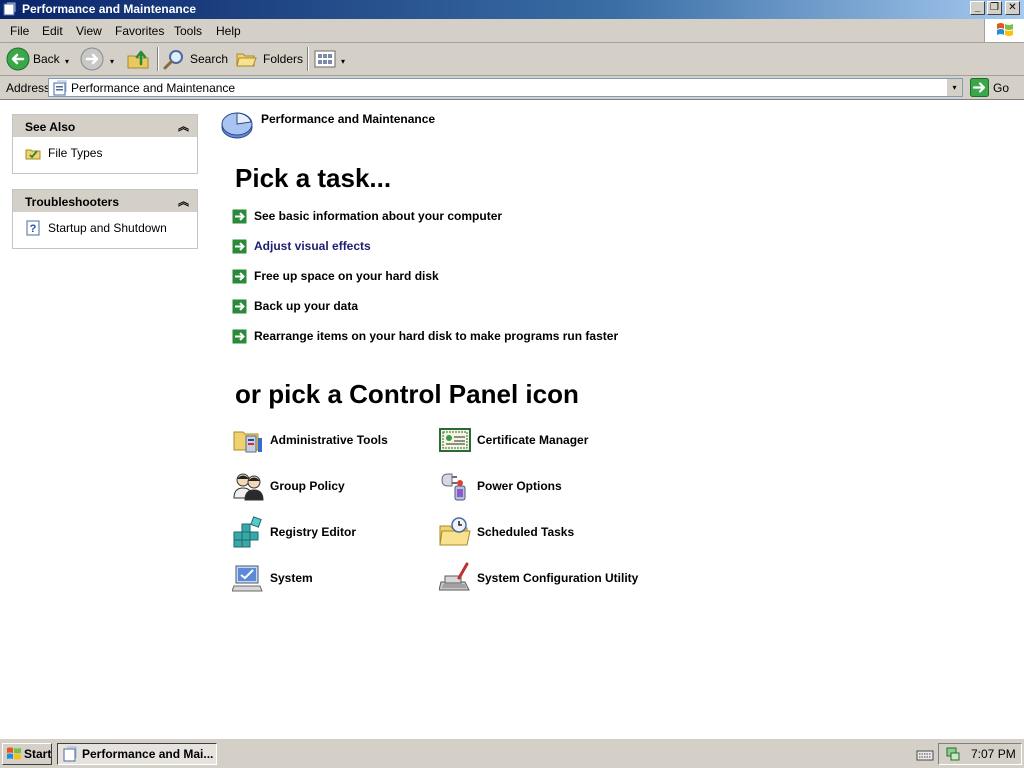  I want to click on menu-view: View, so click(89, 31).